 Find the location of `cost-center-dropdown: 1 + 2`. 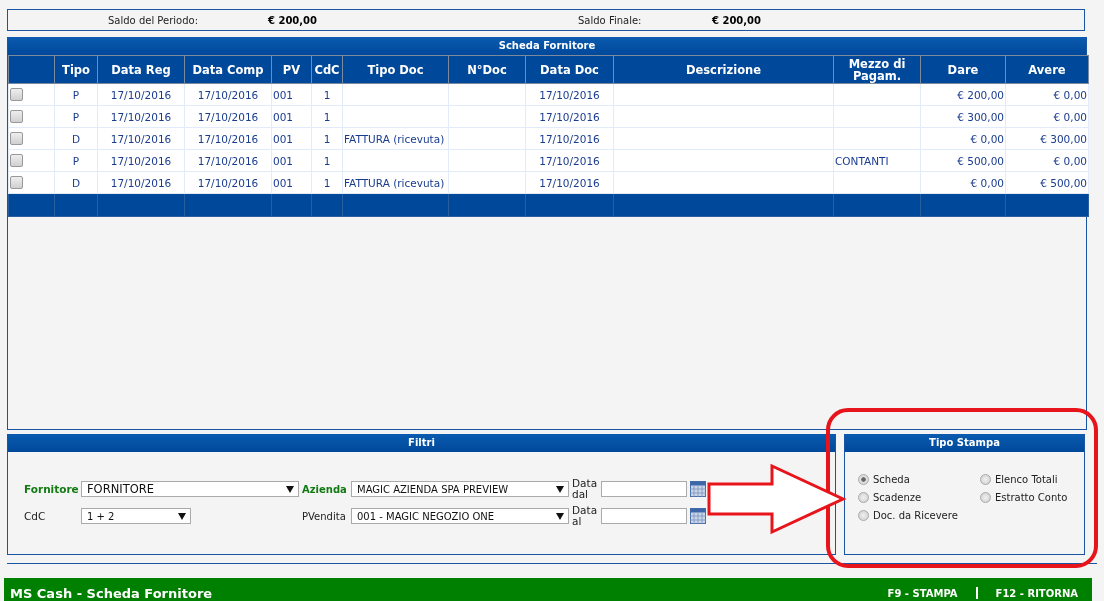

cost-center-dropdown: 1 + 2 is located at coordinates (136, 516).